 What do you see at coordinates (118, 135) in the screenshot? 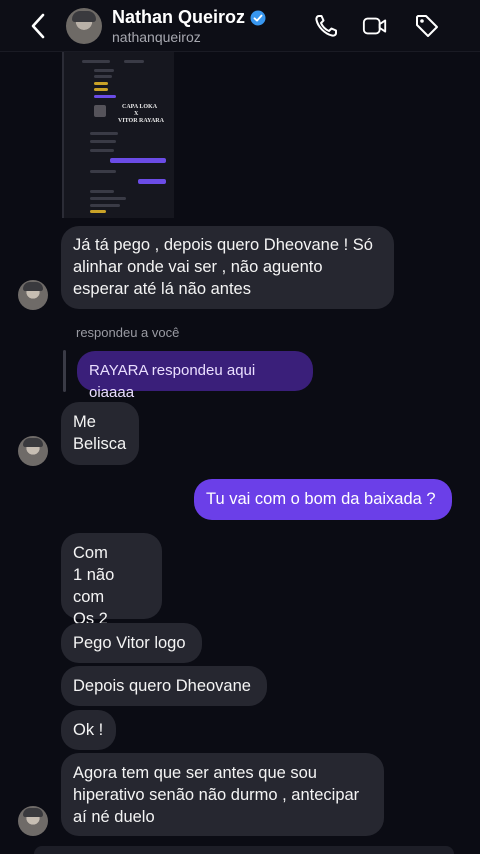
I see `shared-screenshot-image: CAPA LOKA X VITOR RAYARA` at bounding box center [118, 135].